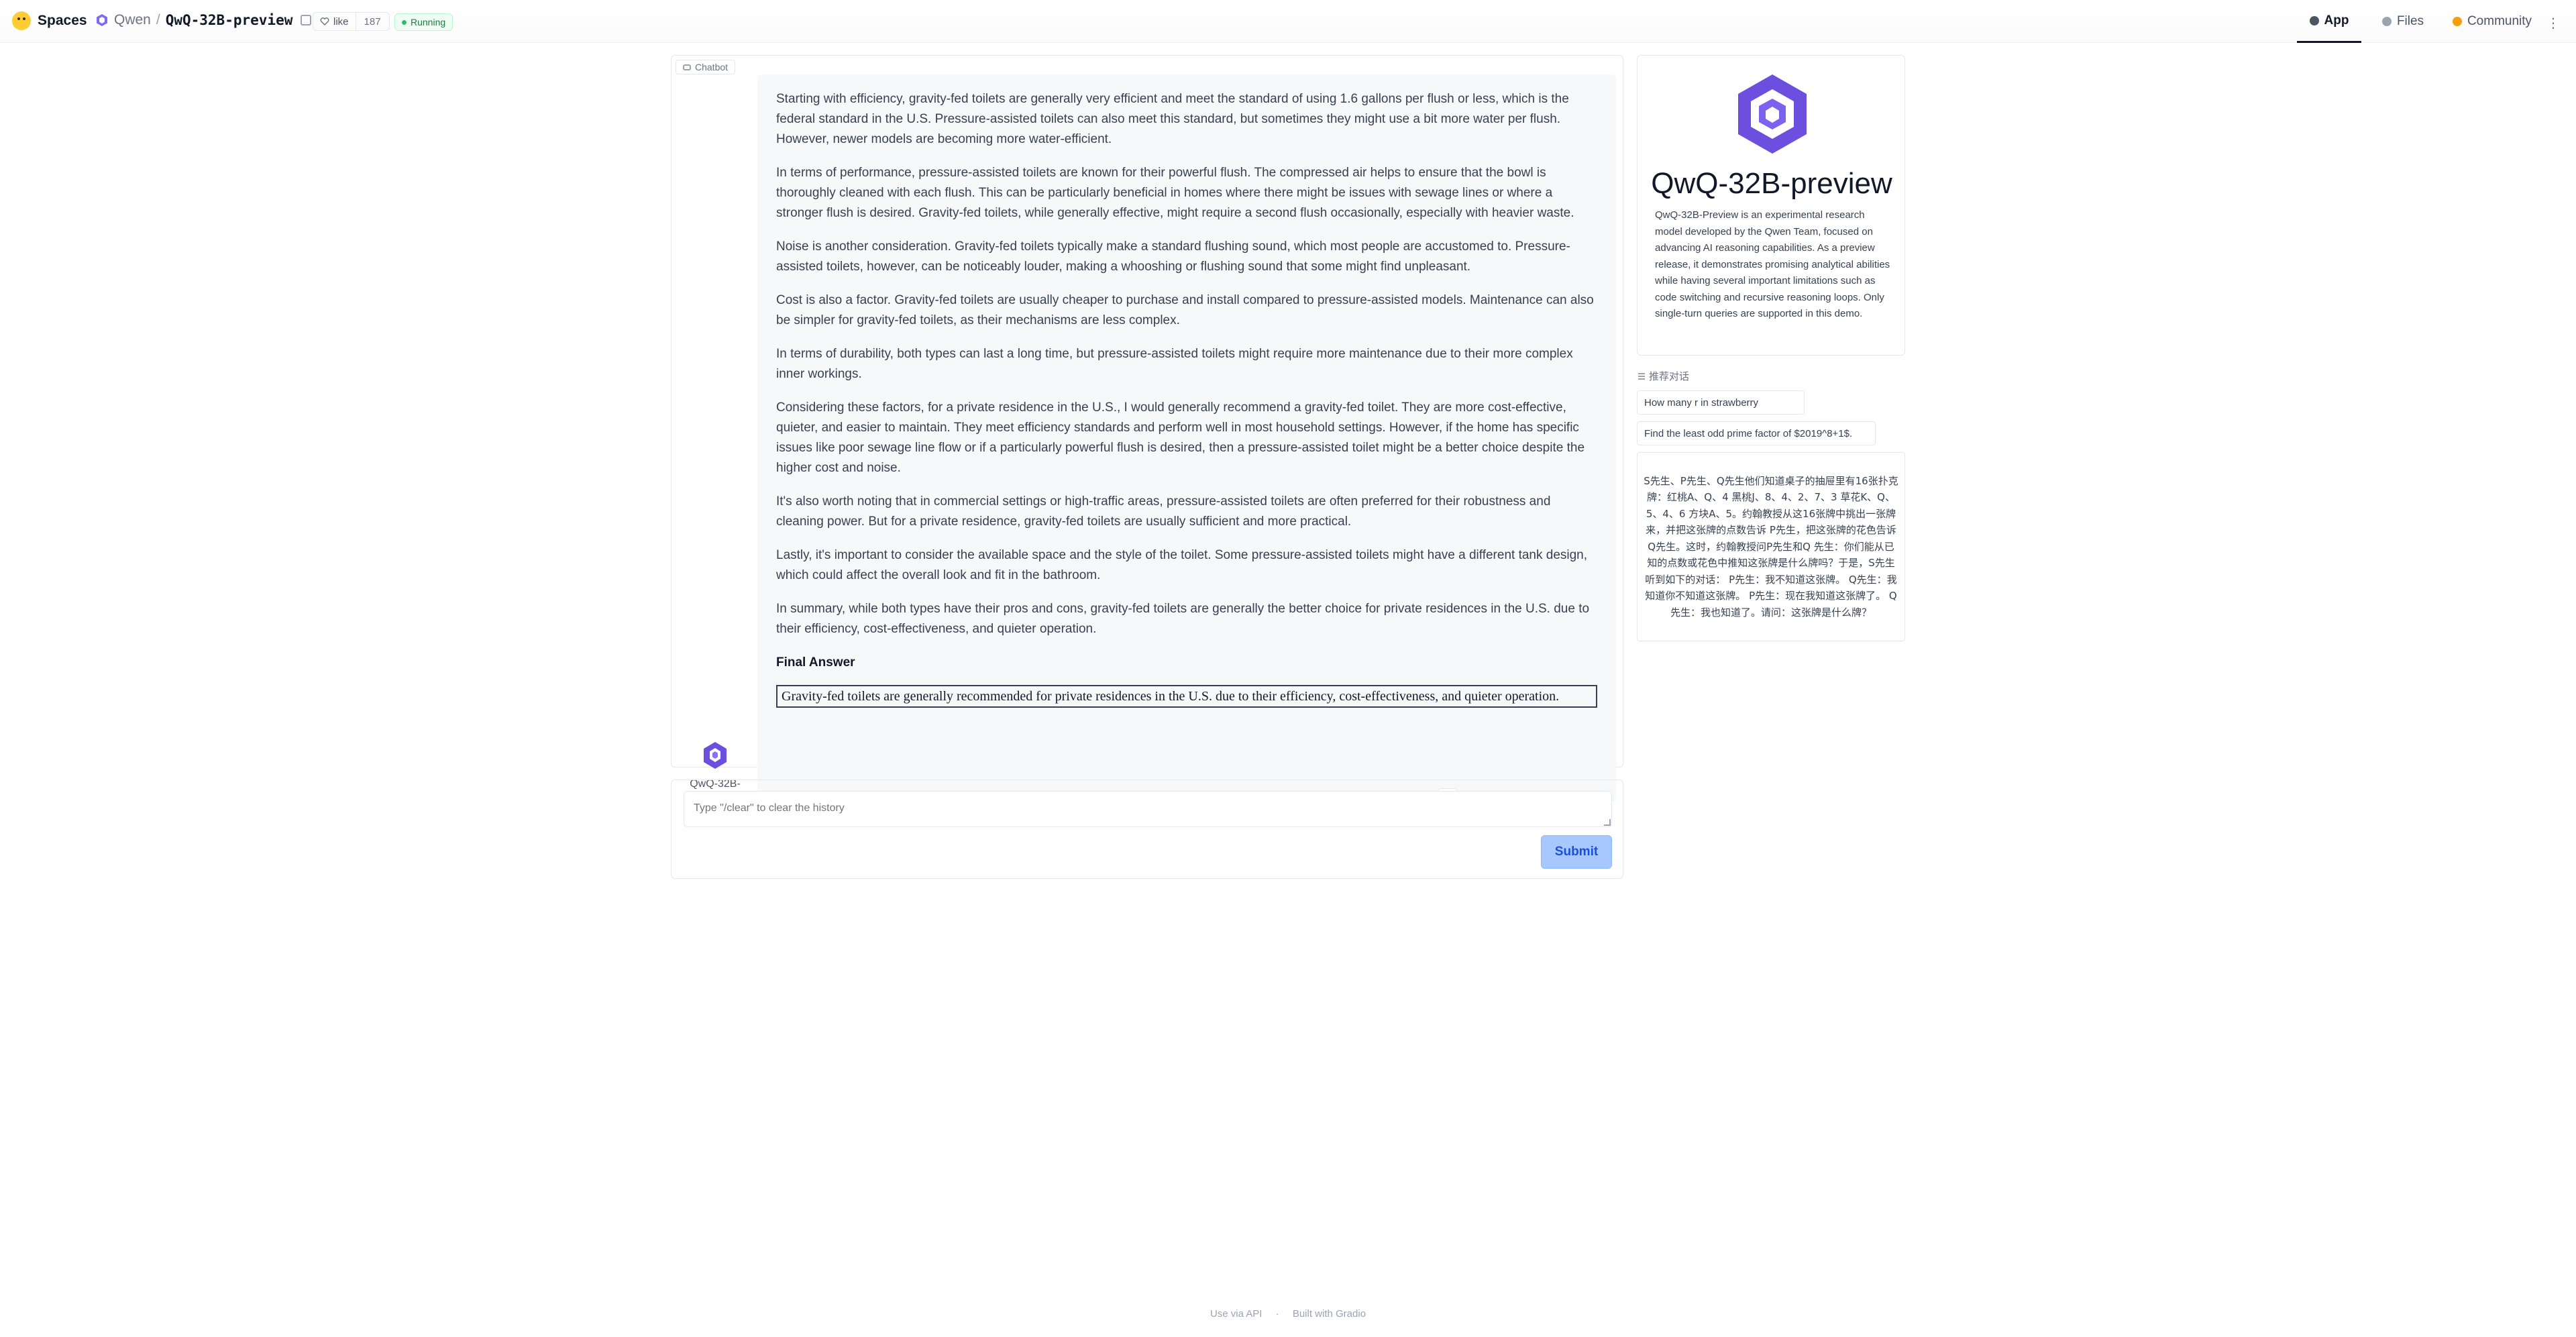  I want to click on spaces-home-link: Spaces, so click(49, 20).